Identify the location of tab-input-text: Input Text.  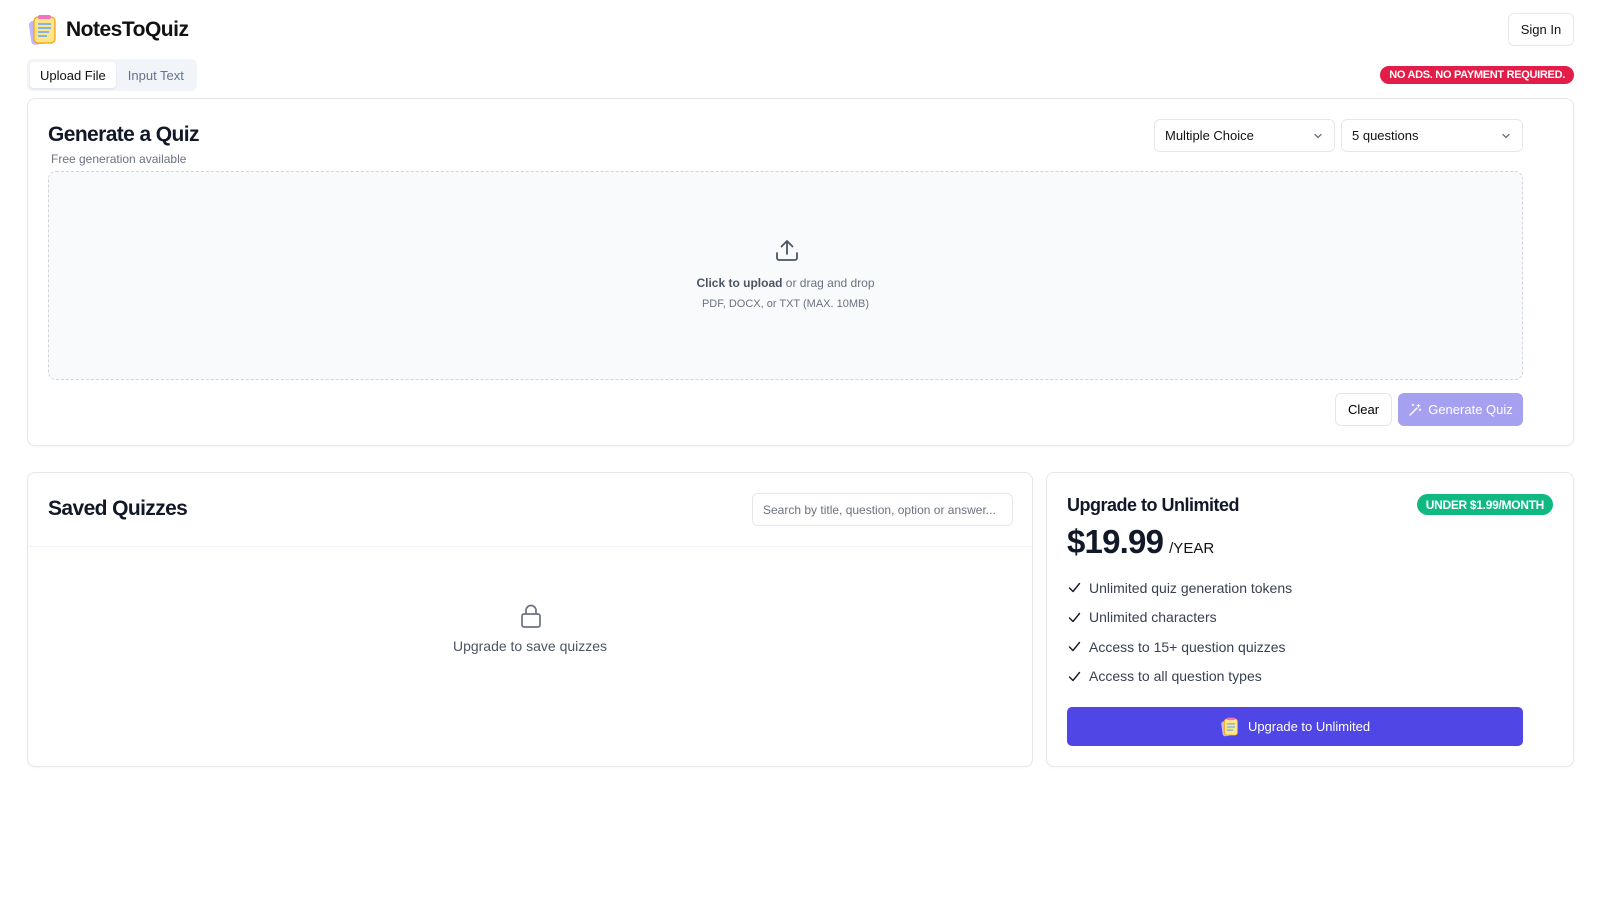
(156, 75).